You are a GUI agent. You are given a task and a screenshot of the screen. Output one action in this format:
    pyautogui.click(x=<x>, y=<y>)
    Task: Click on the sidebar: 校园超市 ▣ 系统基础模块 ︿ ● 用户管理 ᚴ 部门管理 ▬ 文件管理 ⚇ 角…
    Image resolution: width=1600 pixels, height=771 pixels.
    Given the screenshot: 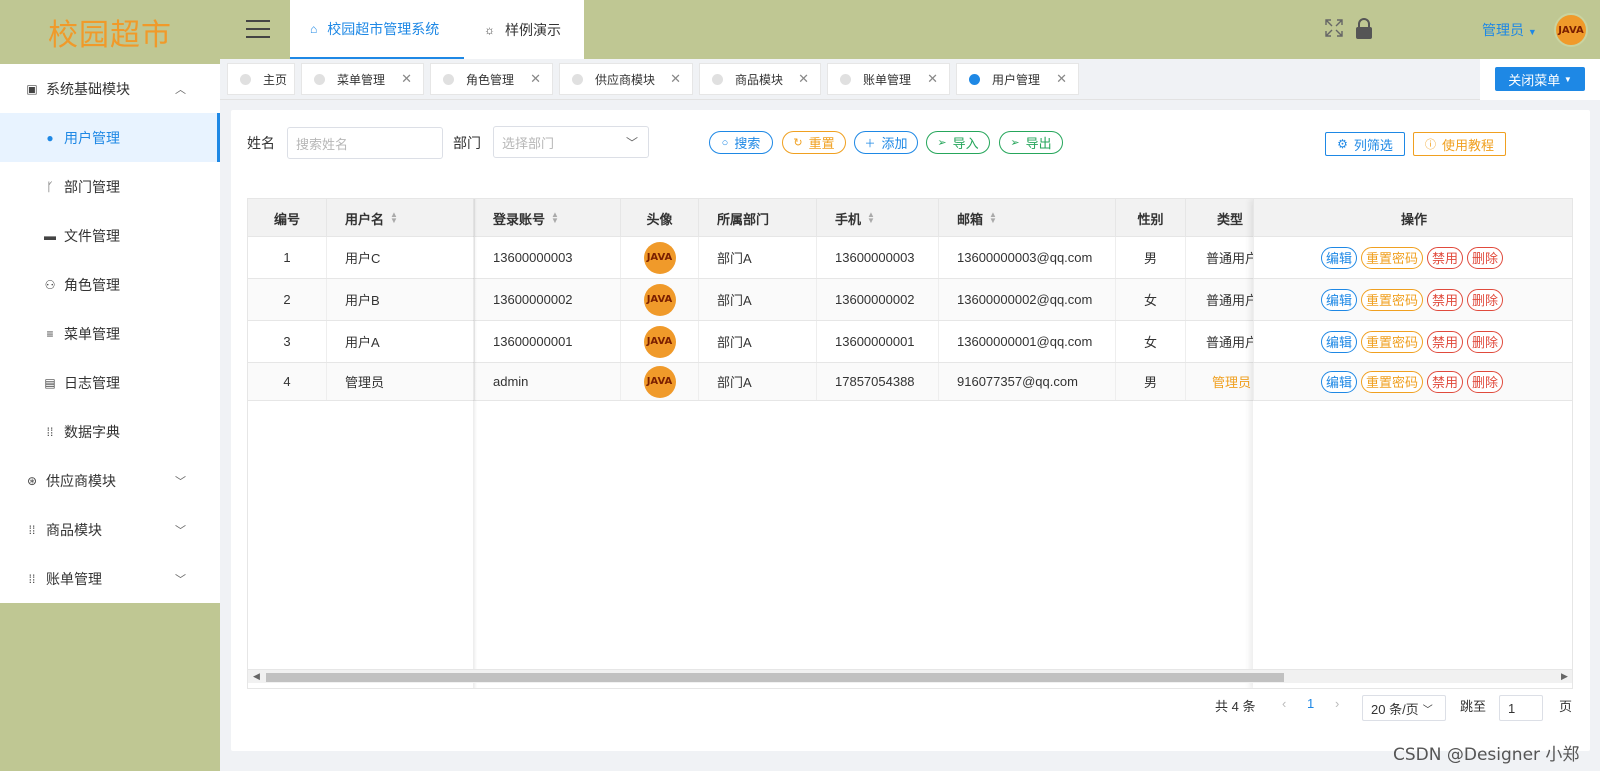 What is the action you would take?
    pyautogui.click(x=110, y=385)
    